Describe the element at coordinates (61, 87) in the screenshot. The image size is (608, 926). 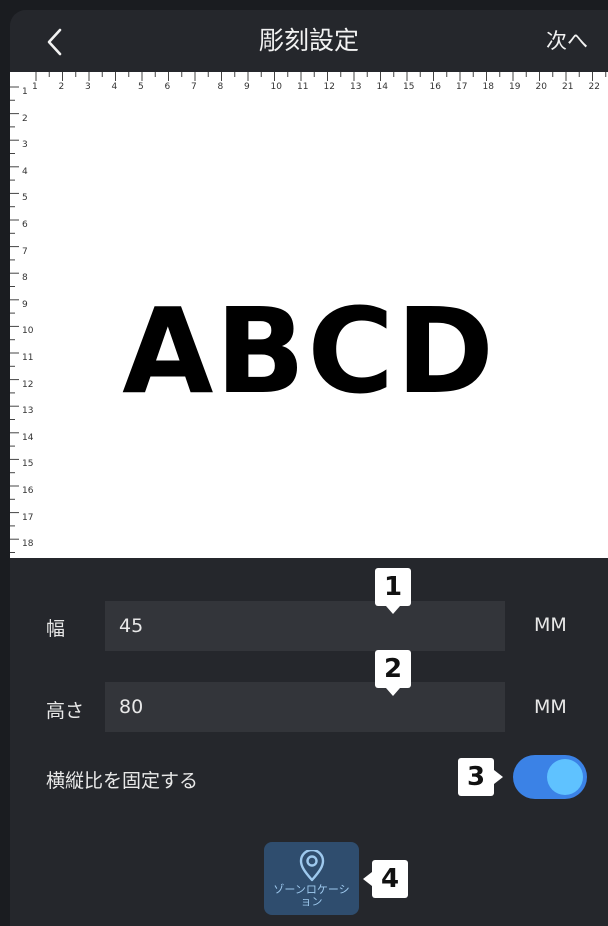
I see `ruler-top-number: 2` at that location.